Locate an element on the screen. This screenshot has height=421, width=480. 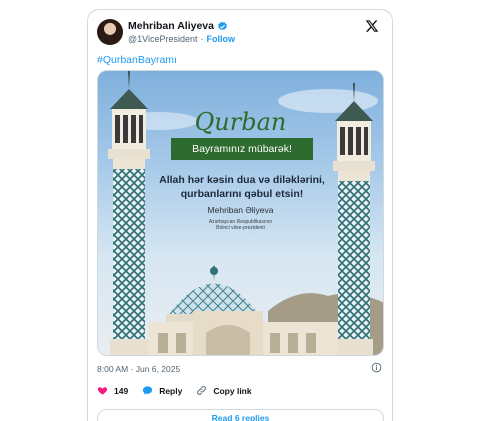
hashtag-link: #QurbanBayramı is located at coordinates (137, 60).